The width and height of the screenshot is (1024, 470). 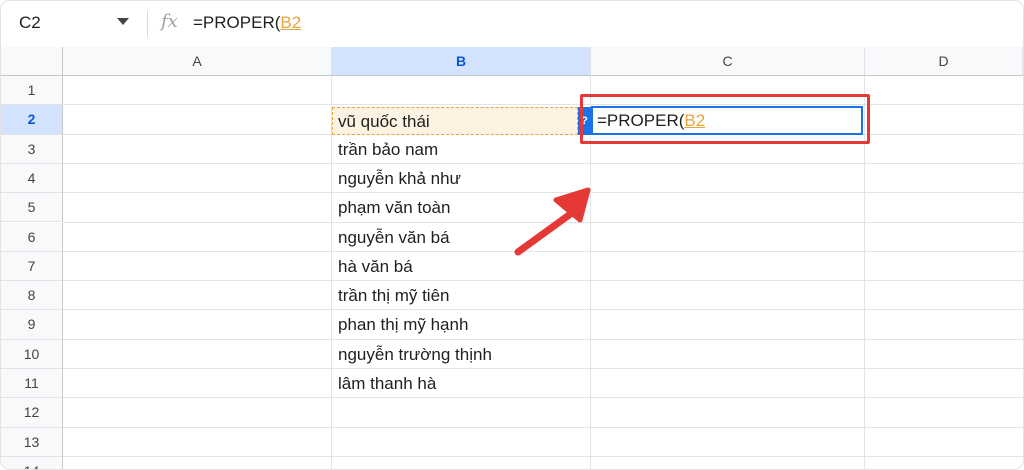 I want to click on column-header-d: D, so click(x=944, y=61).